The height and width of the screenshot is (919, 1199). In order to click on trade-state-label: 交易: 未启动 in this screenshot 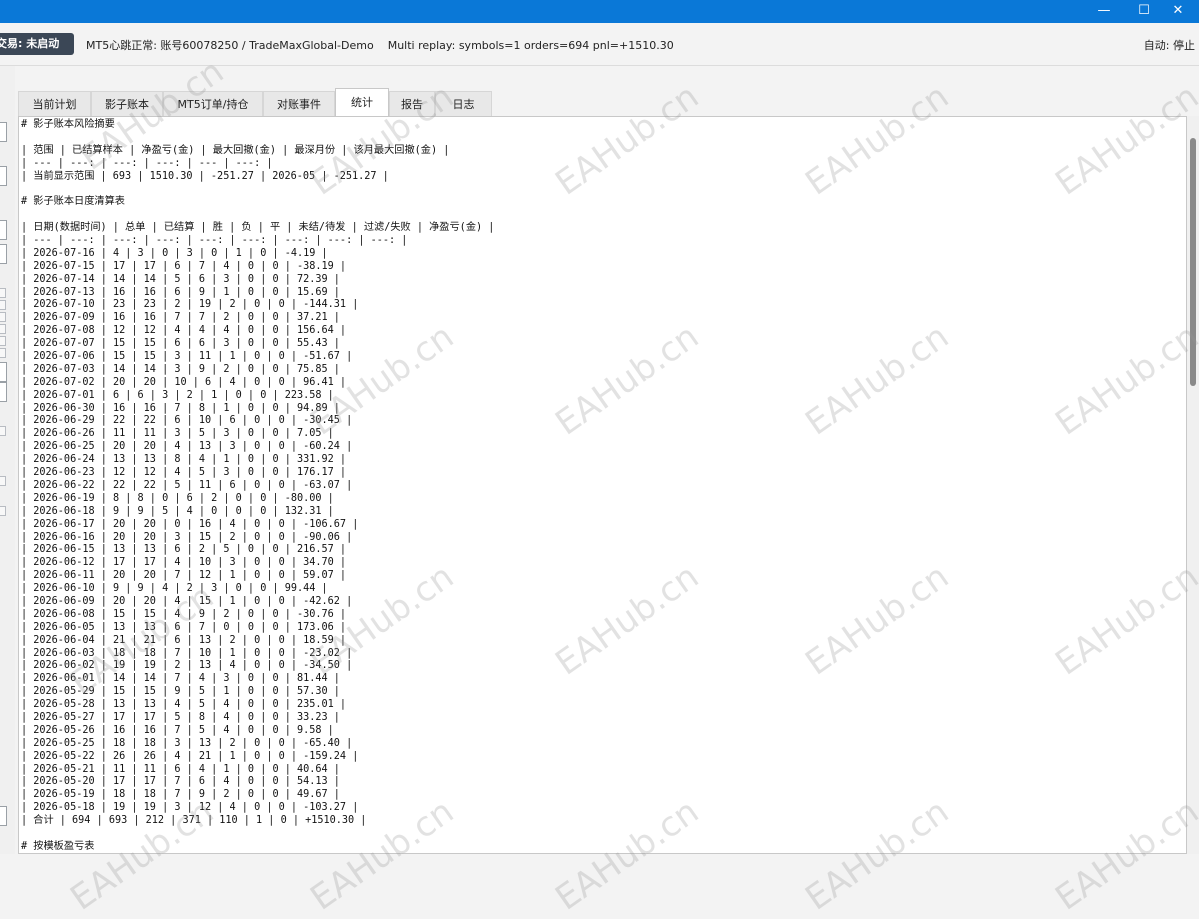, I will do `click(30, 43)`.